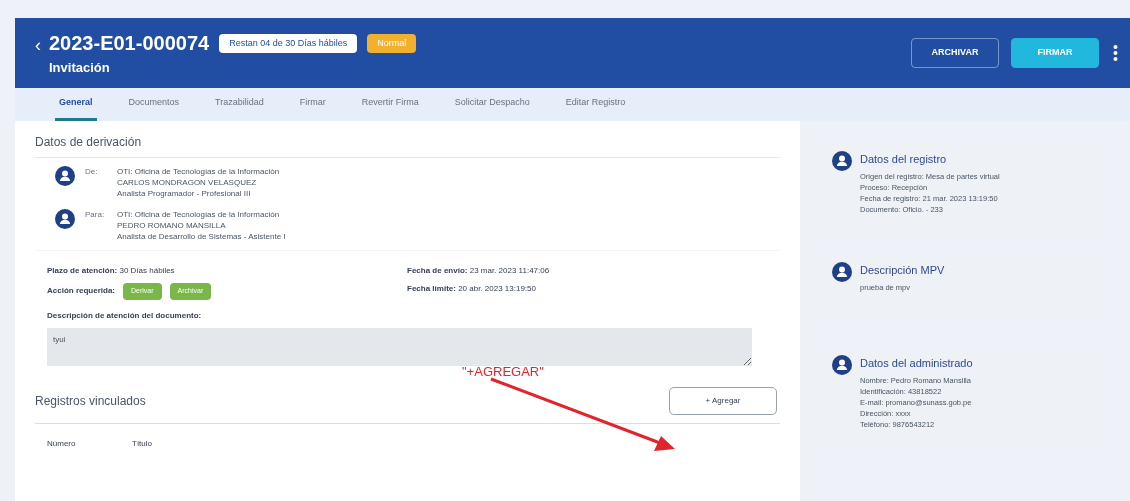 This screenshot has width=1130, height=501. Describe the element at coordinates (392, 43) in the screenshot. I see `priority-badge: Normal` at that location.